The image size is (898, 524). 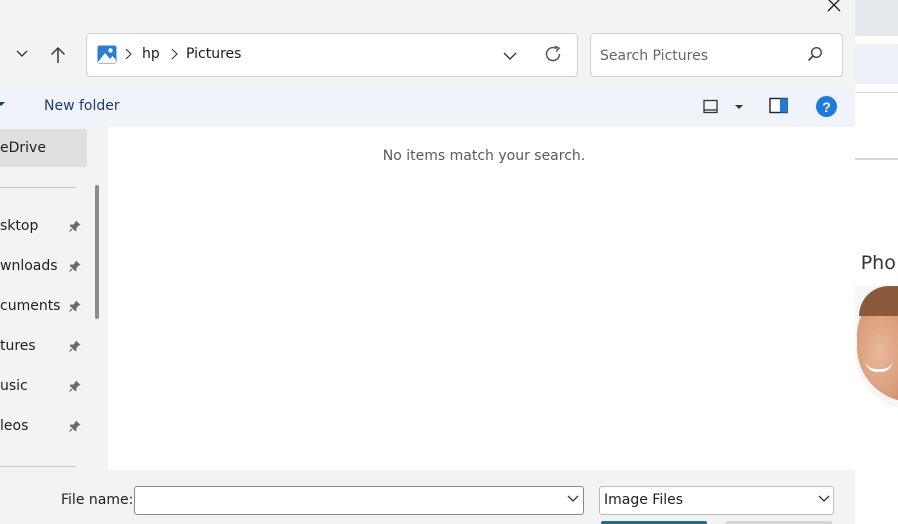 What do you see at coordinates (716, 500) in the screenshot?
I see `file-type-select: Image Files` at bounding box center [716, 500].